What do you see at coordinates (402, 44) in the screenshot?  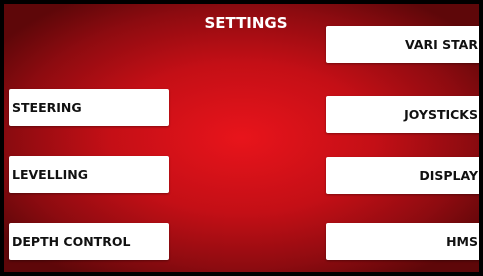 I see `vari-star-button: VARI STAR` at bounding box center [402, 44].